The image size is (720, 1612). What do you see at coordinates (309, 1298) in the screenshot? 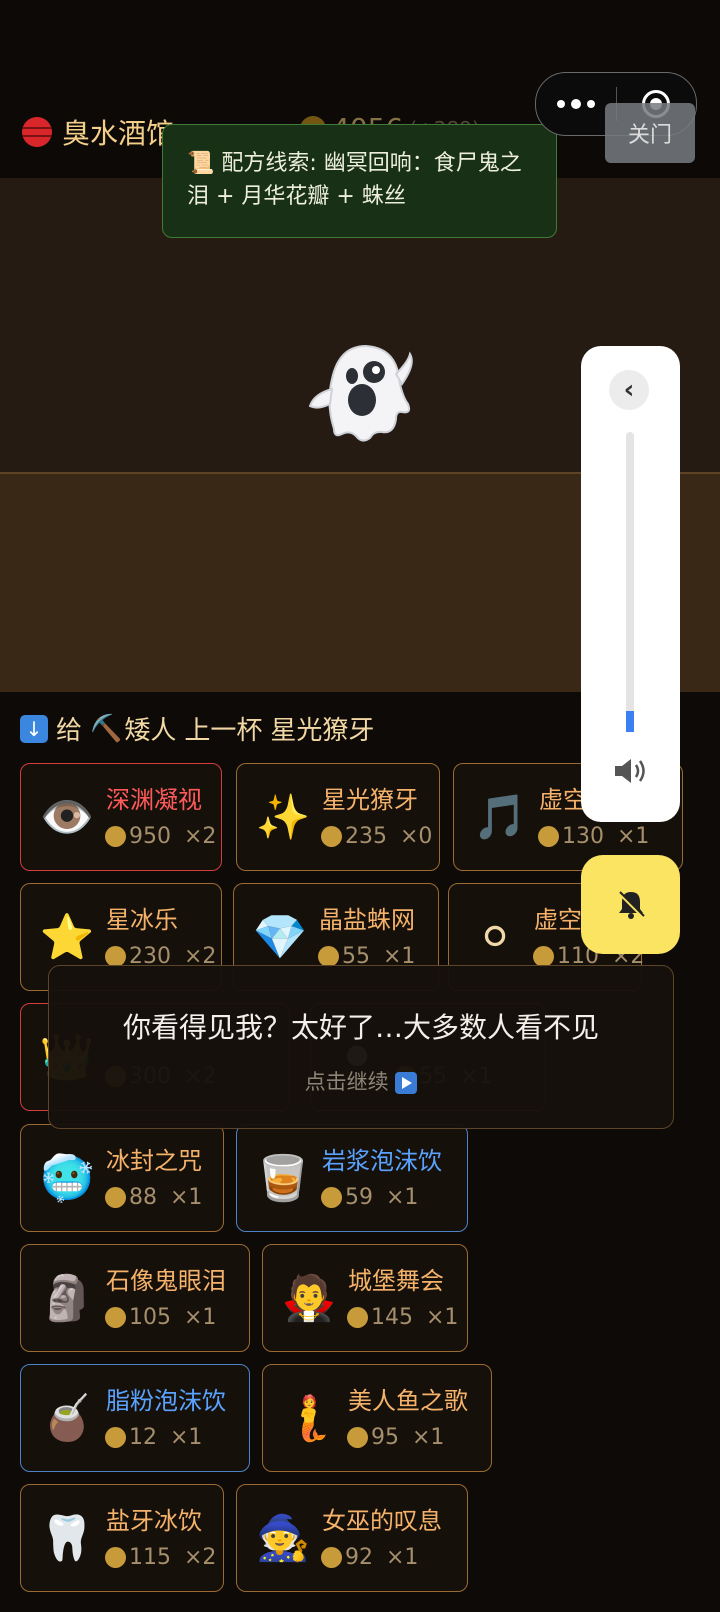
I see `drink-icon: 🧛` at bounding box center [309, 1298].